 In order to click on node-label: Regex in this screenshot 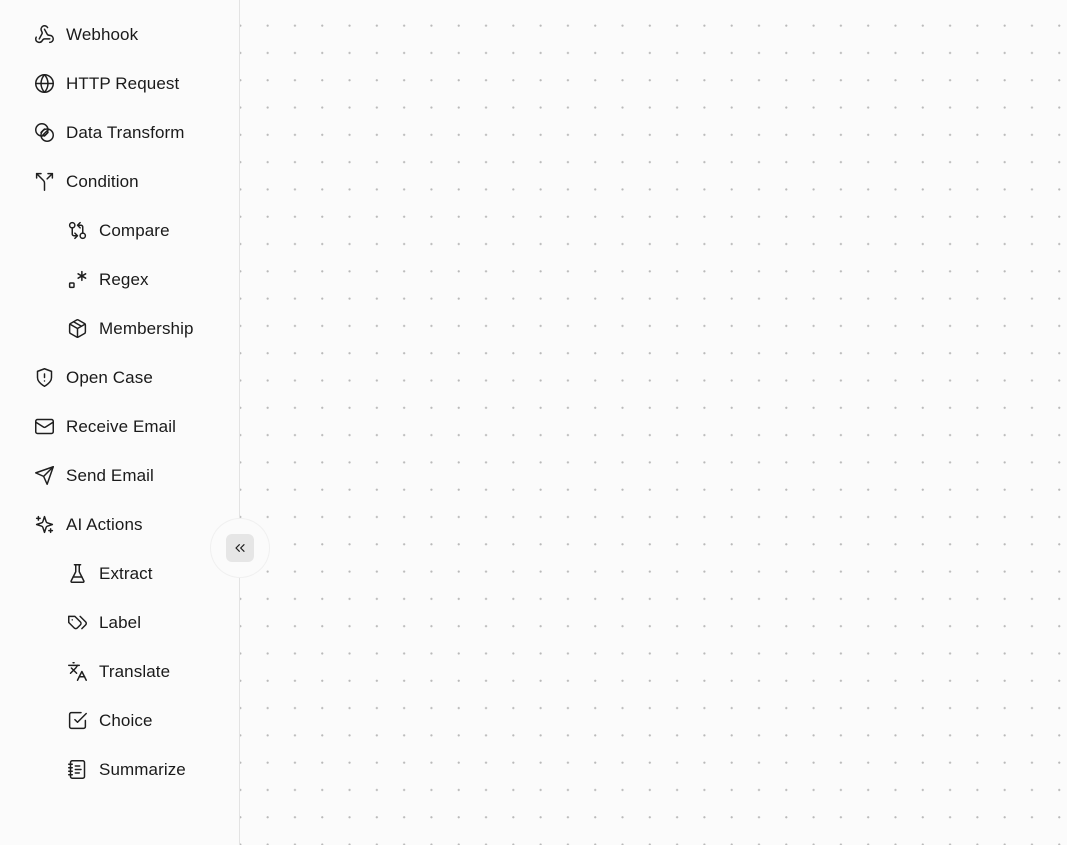, I will do `click(124, 279)`.